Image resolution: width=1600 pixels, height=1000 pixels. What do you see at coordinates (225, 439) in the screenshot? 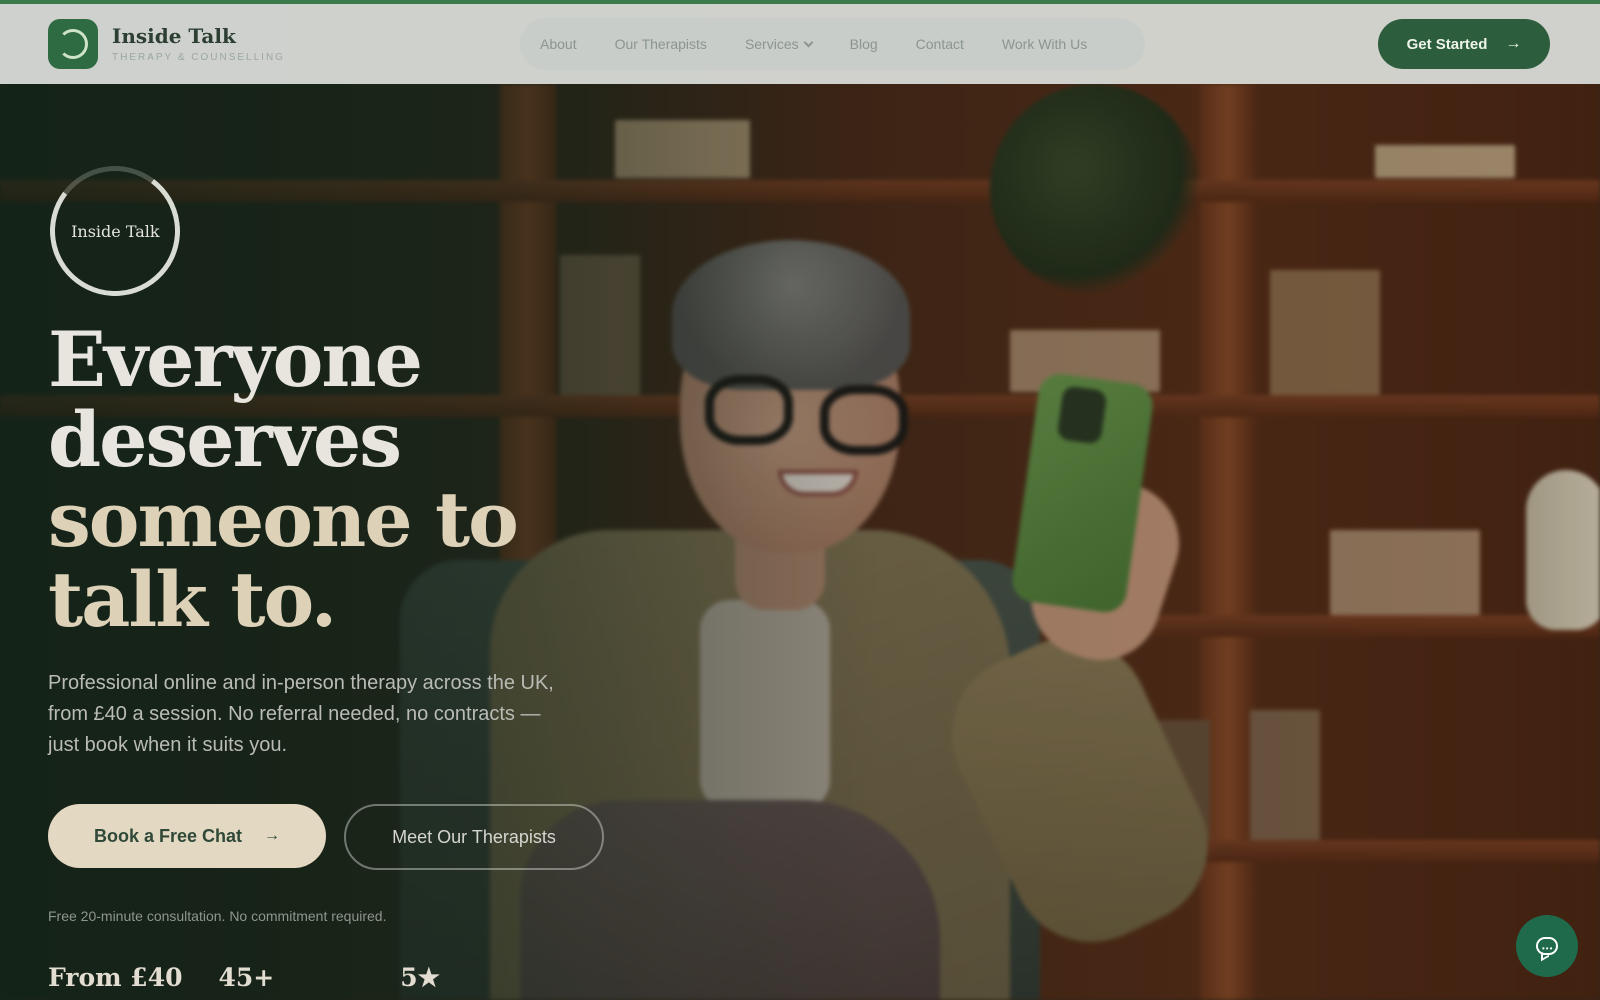
I see `headline-line-2: deserves` at bounding box center [225, 439].